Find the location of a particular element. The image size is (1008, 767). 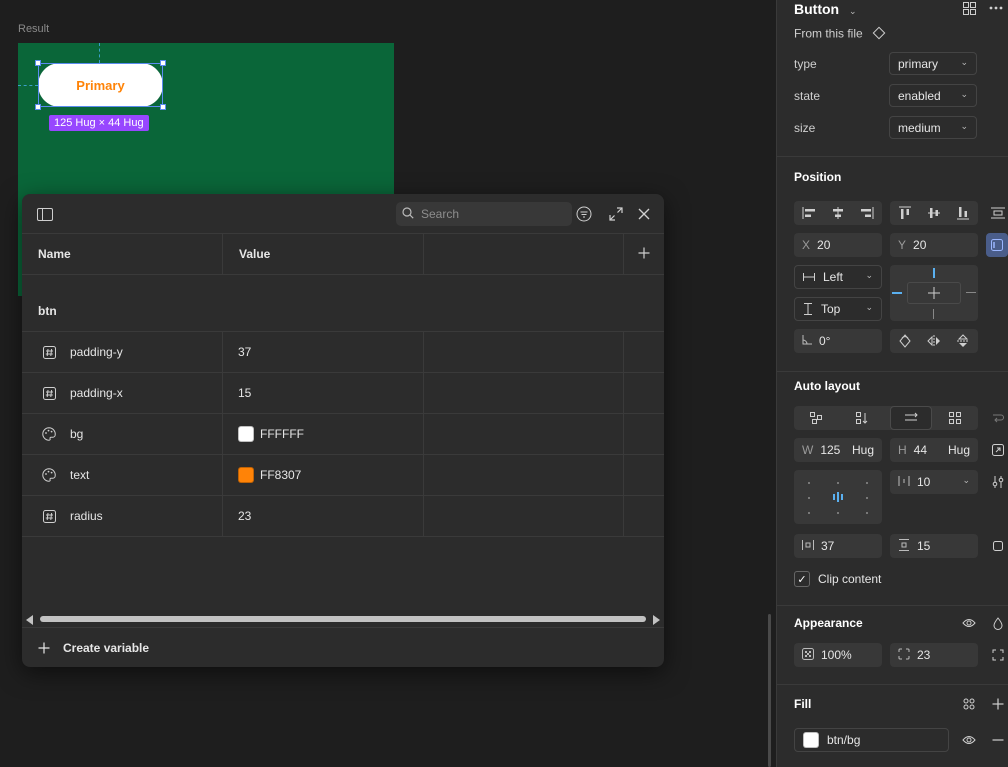

more-options-icon is located at coordinates (996, 8).